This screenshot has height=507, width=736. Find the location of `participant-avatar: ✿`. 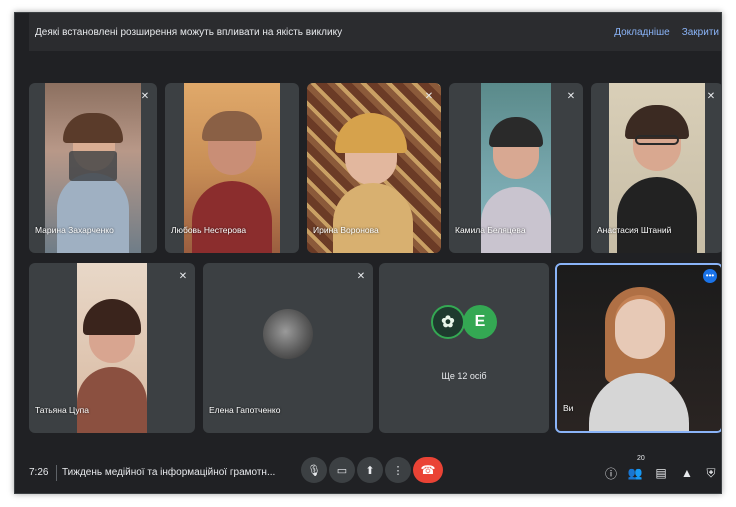

participant-avatar: ✿ is located at coordinates (448, 322).